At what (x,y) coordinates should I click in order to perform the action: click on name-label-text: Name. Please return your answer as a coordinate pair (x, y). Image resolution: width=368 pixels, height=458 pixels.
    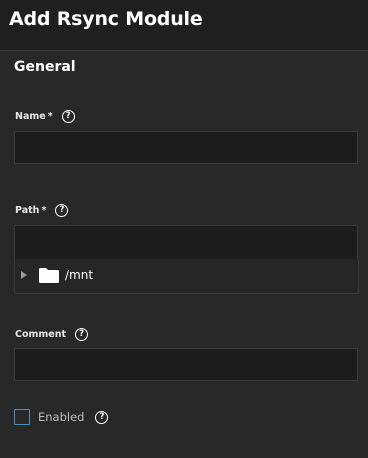
    Looking at the image, I should click on (30, 116).